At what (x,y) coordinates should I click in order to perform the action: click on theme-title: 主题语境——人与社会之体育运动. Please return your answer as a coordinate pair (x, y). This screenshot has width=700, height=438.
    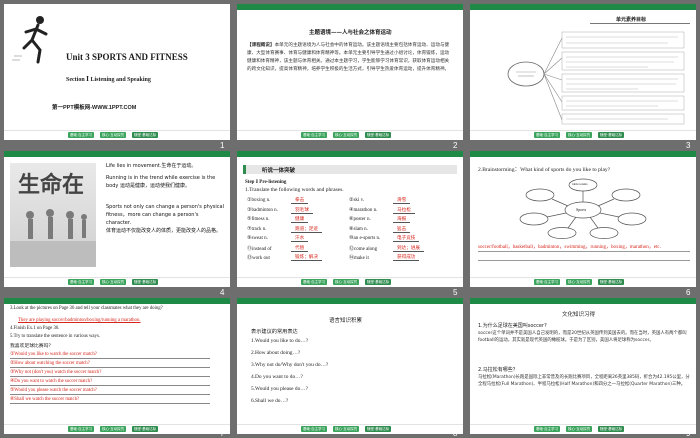
    Looking at the image, I should click on (350, 33).